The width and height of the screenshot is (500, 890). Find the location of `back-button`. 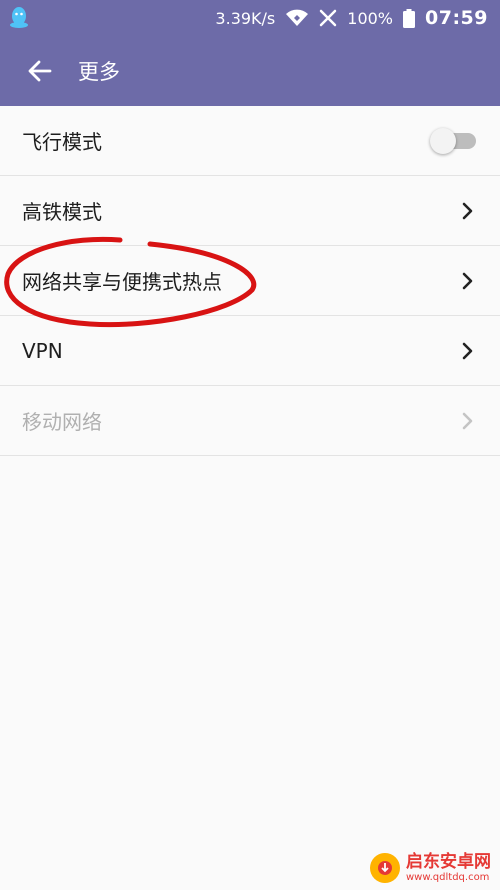

back-button is located at coordinates (40, 71).